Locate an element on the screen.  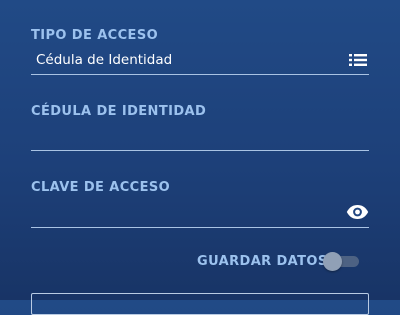
save-data-label: GUARDAR DATOS is located at coordinates (262, 261).